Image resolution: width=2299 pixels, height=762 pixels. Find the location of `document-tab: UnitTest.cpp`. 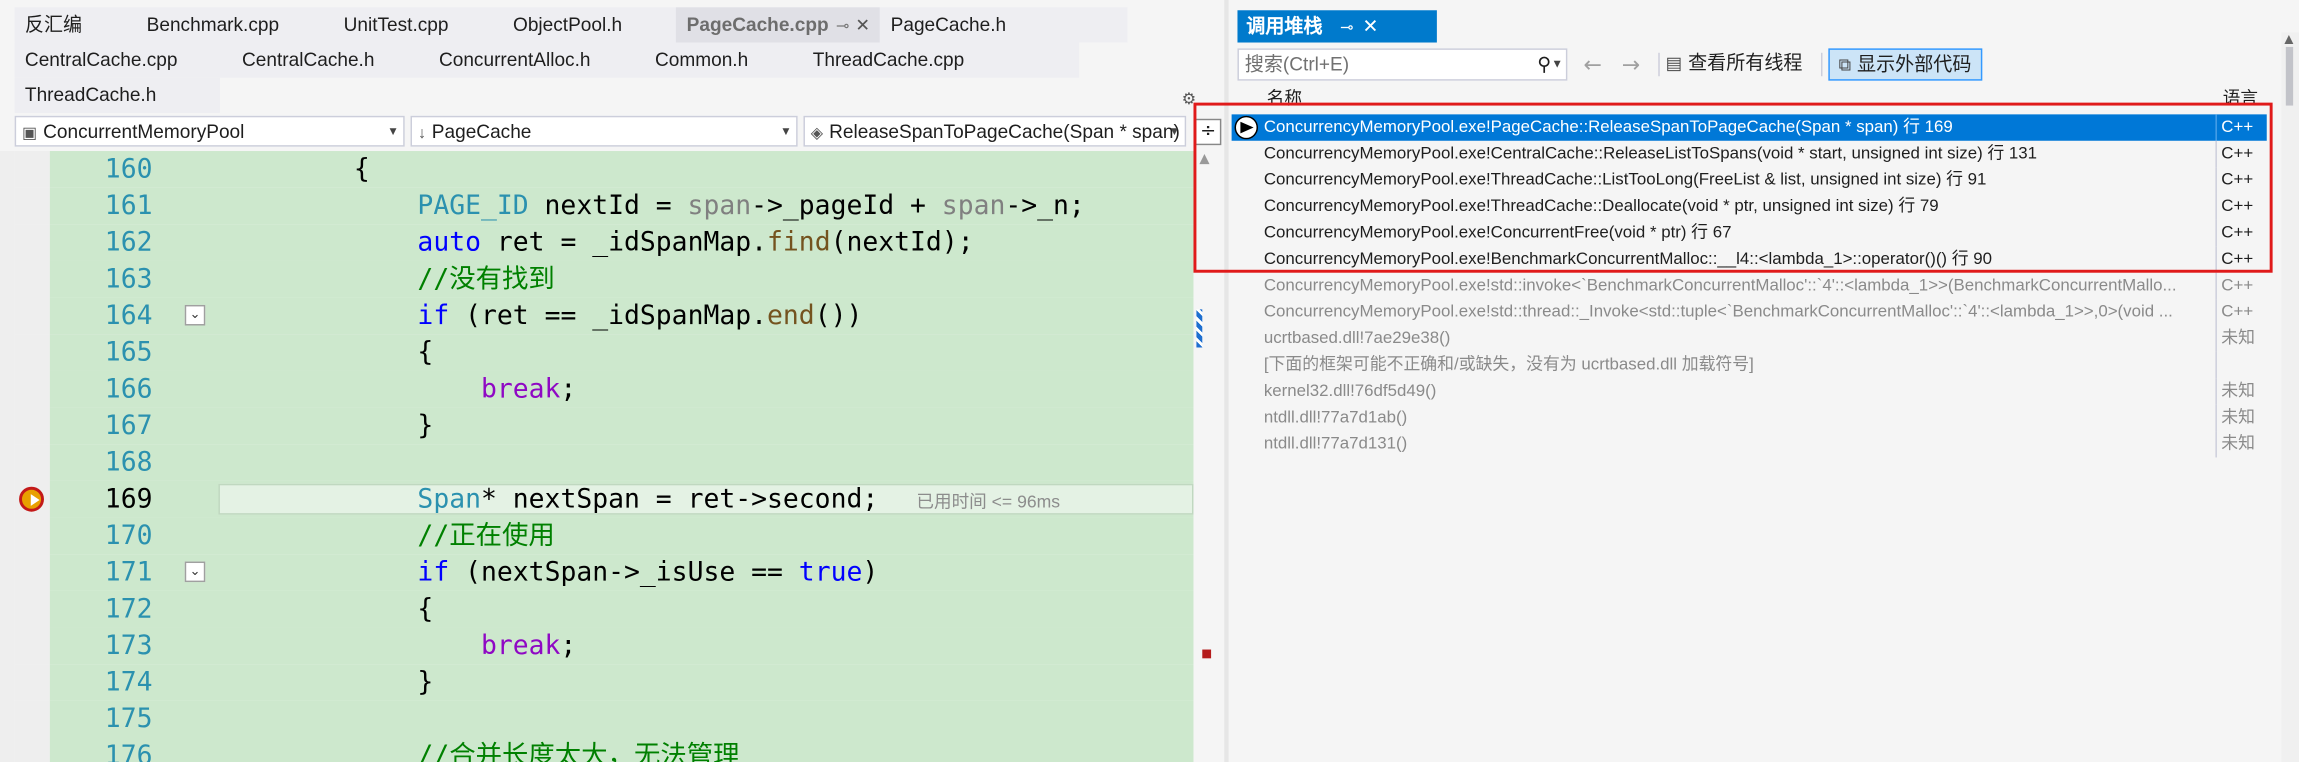

document-tab: UnitTest.cpp is located at coordinates (395, 24).